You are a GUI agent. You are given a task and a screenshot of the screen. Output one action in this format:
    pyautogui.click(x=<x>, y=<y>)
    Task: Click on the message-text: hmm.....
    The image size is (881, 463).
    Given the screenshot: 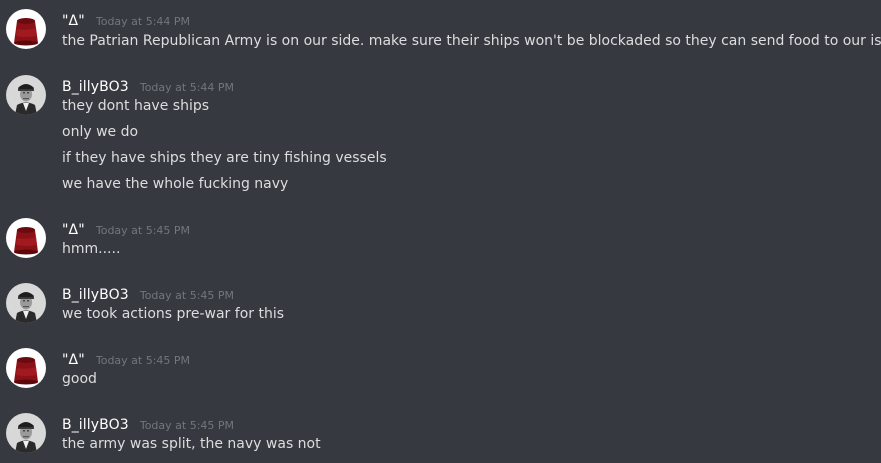 What is the action you would take?
    pyautogui.click(x=91, y=249)
    